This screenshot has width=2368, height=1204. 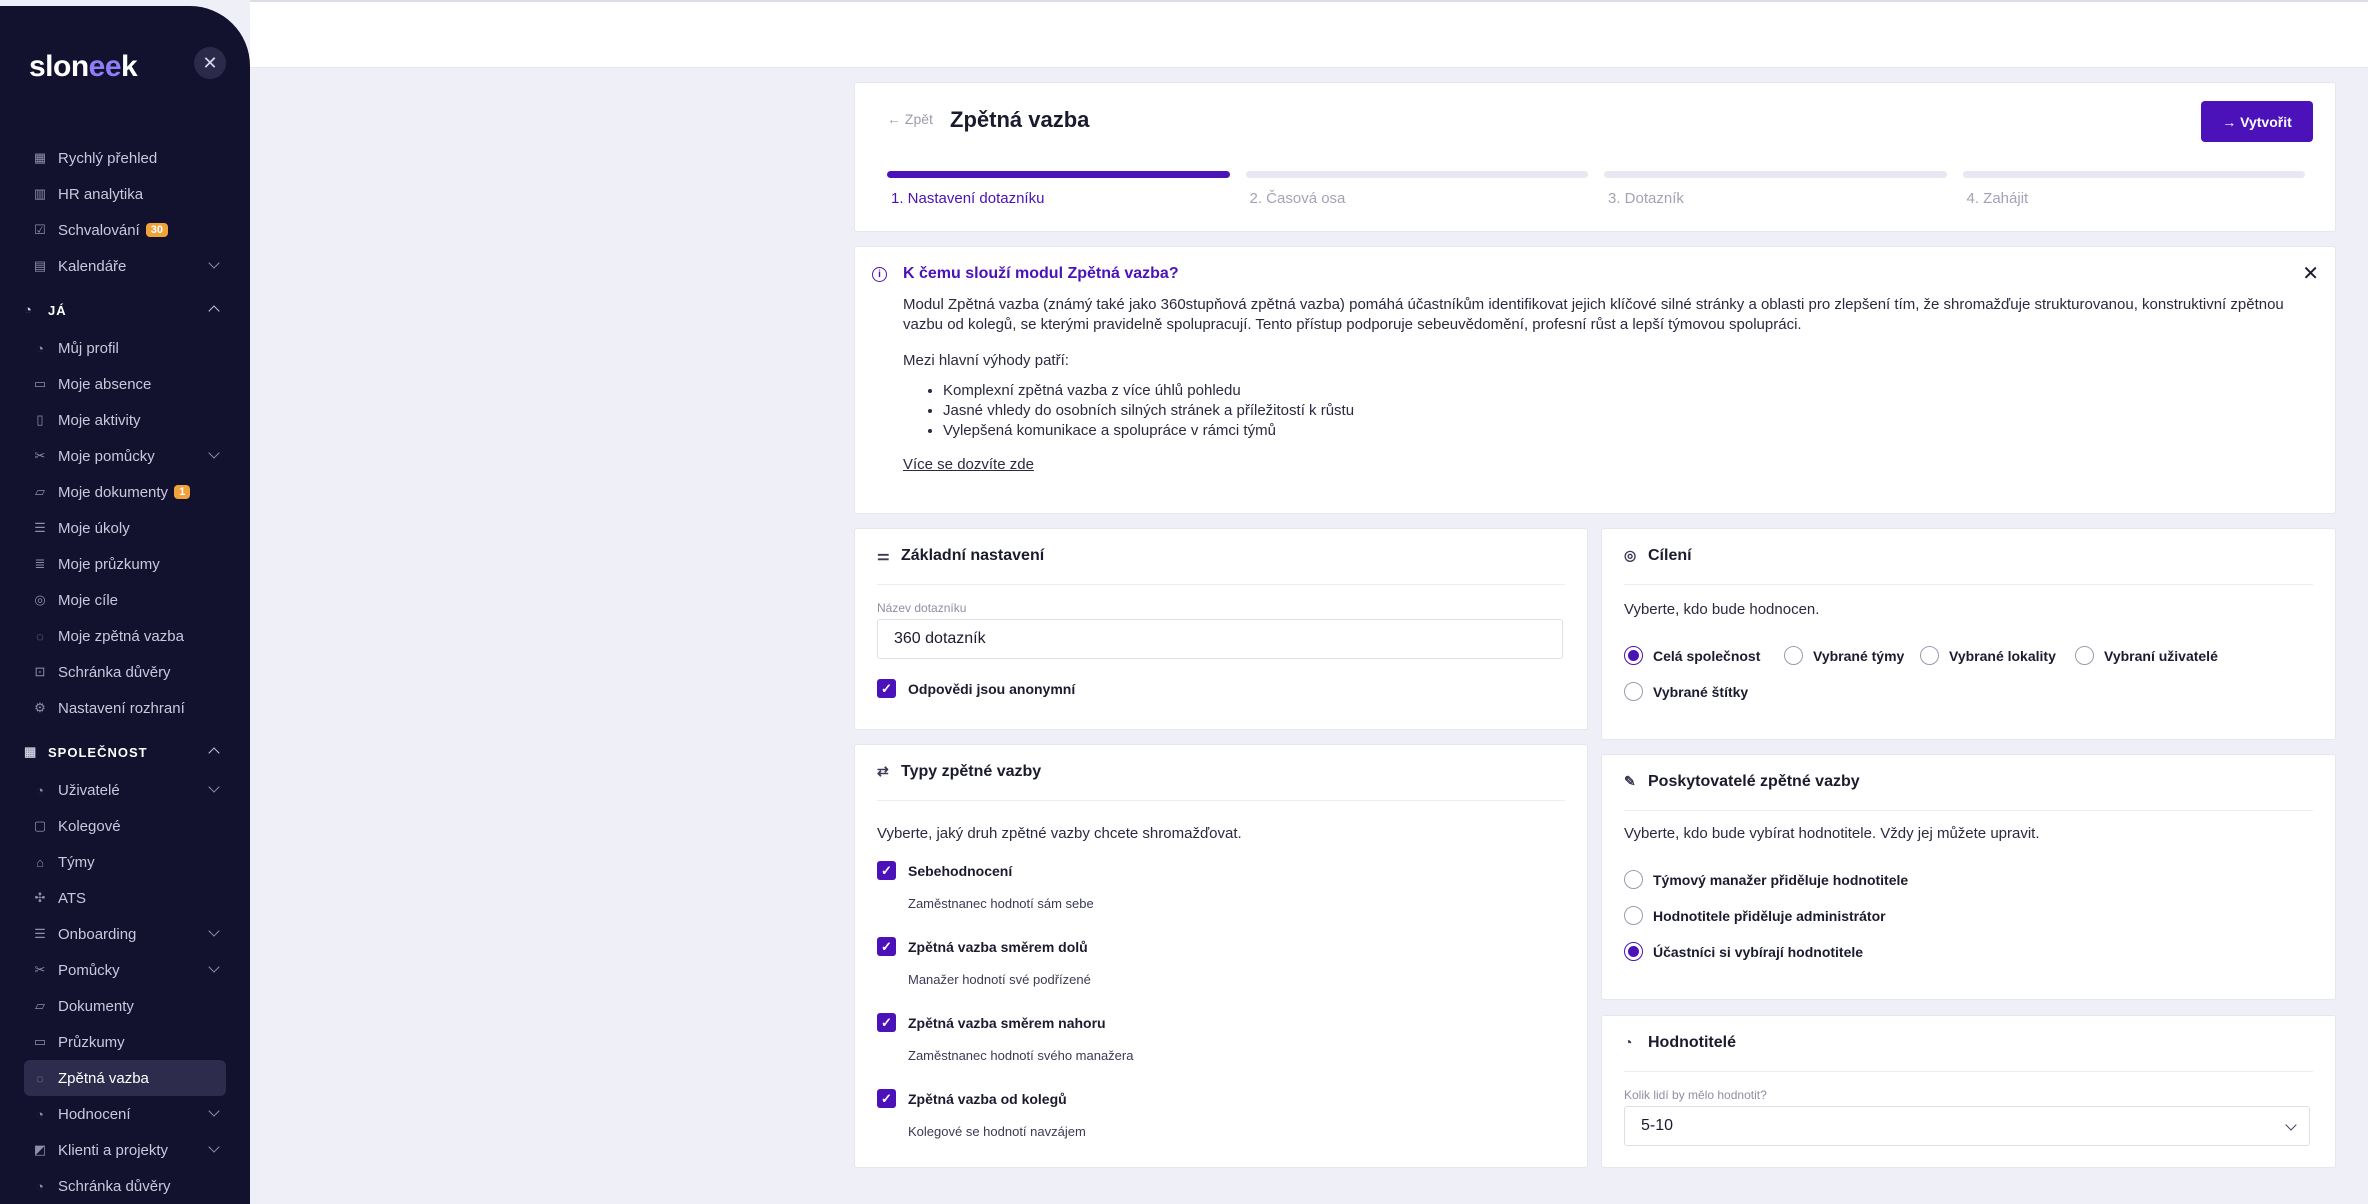 I want to click on step-2: 2. Časová osa, so click(x=1416, y=189).